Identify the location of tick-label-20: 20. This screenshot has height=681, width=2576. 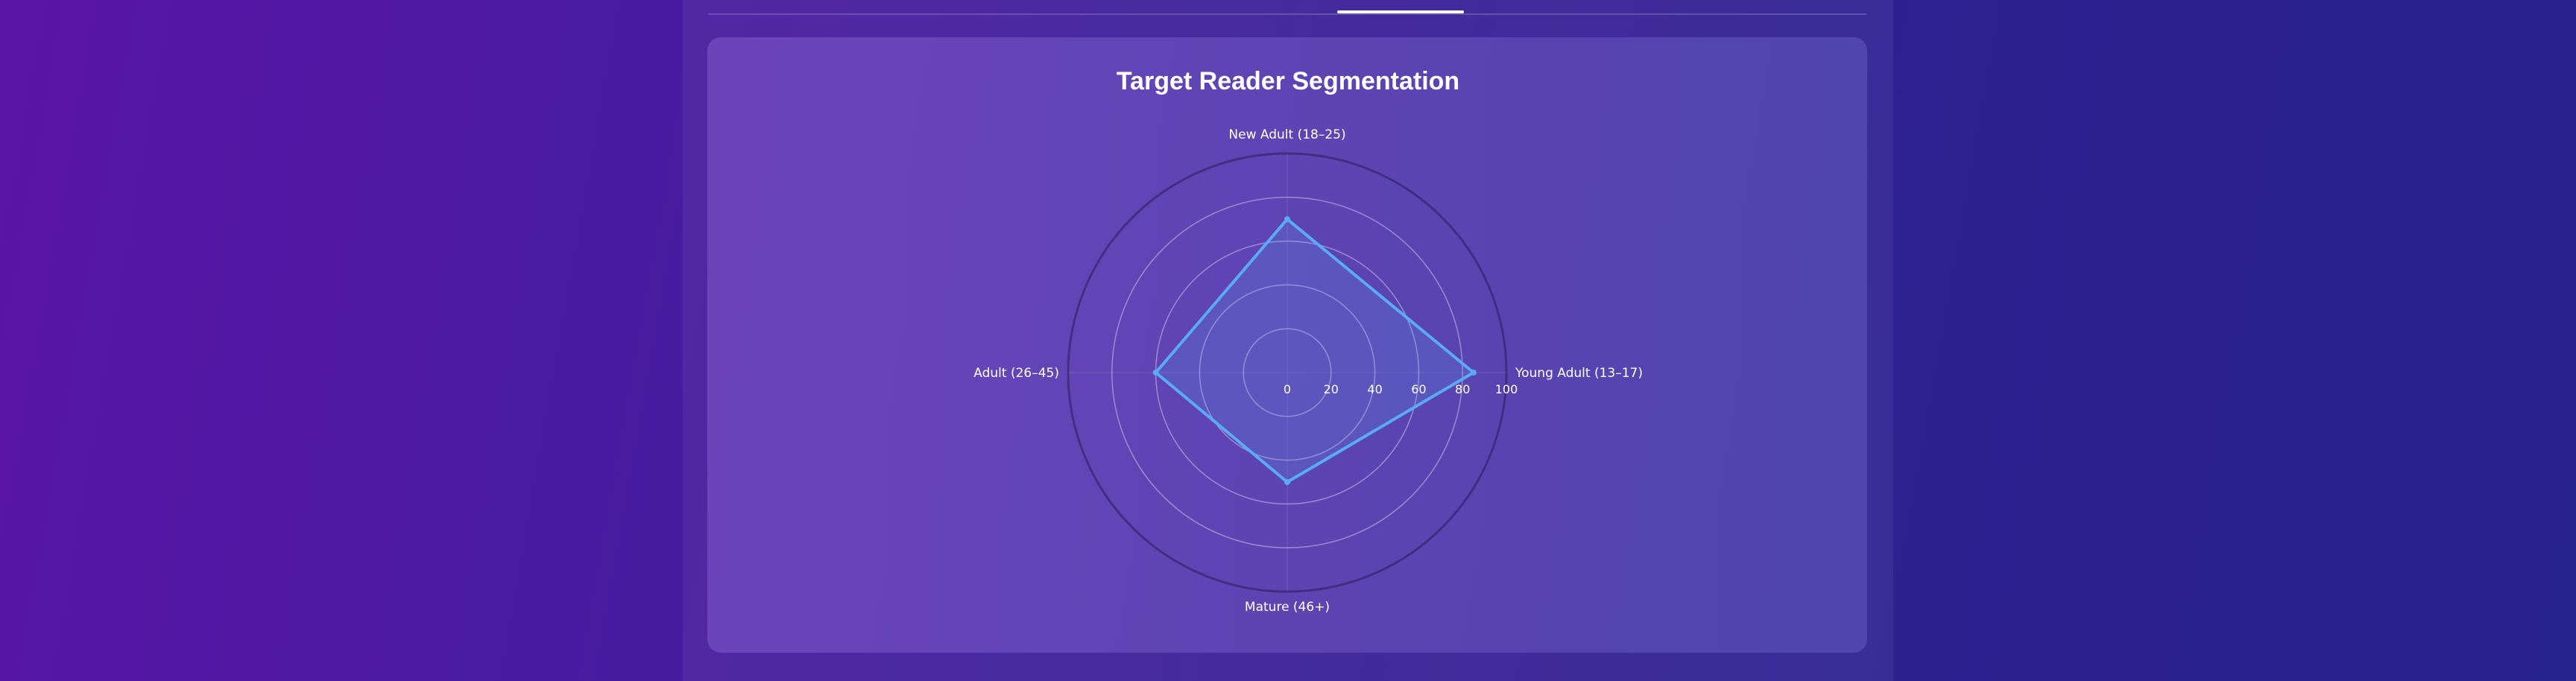
(1331, 389).